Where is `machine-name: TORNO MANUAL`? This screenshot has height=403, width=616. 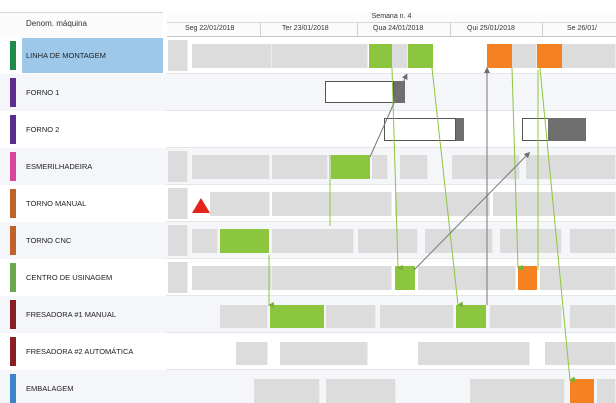
machine-name: TORNO MANUAL is located at coordinates (56, 203).